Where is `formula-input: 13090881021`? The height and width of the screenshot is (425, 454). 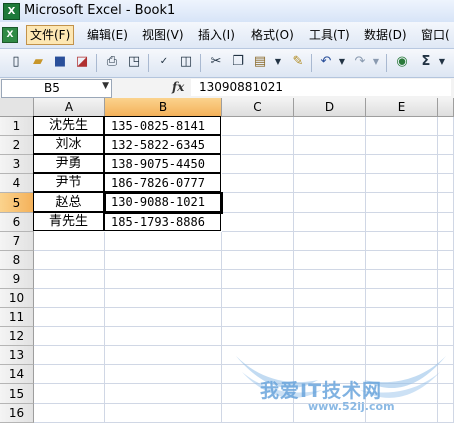 formula-input: 13090881021 is located at coordinates (321, 87).